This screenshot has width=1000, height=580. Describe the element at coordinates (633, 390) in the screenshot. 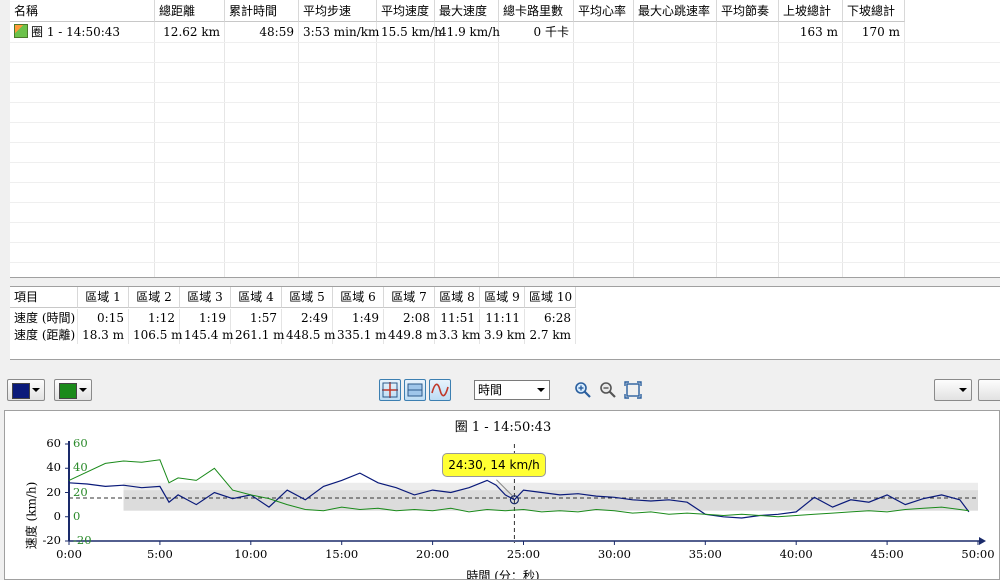

I see `zoom-fit-icon` at that location.